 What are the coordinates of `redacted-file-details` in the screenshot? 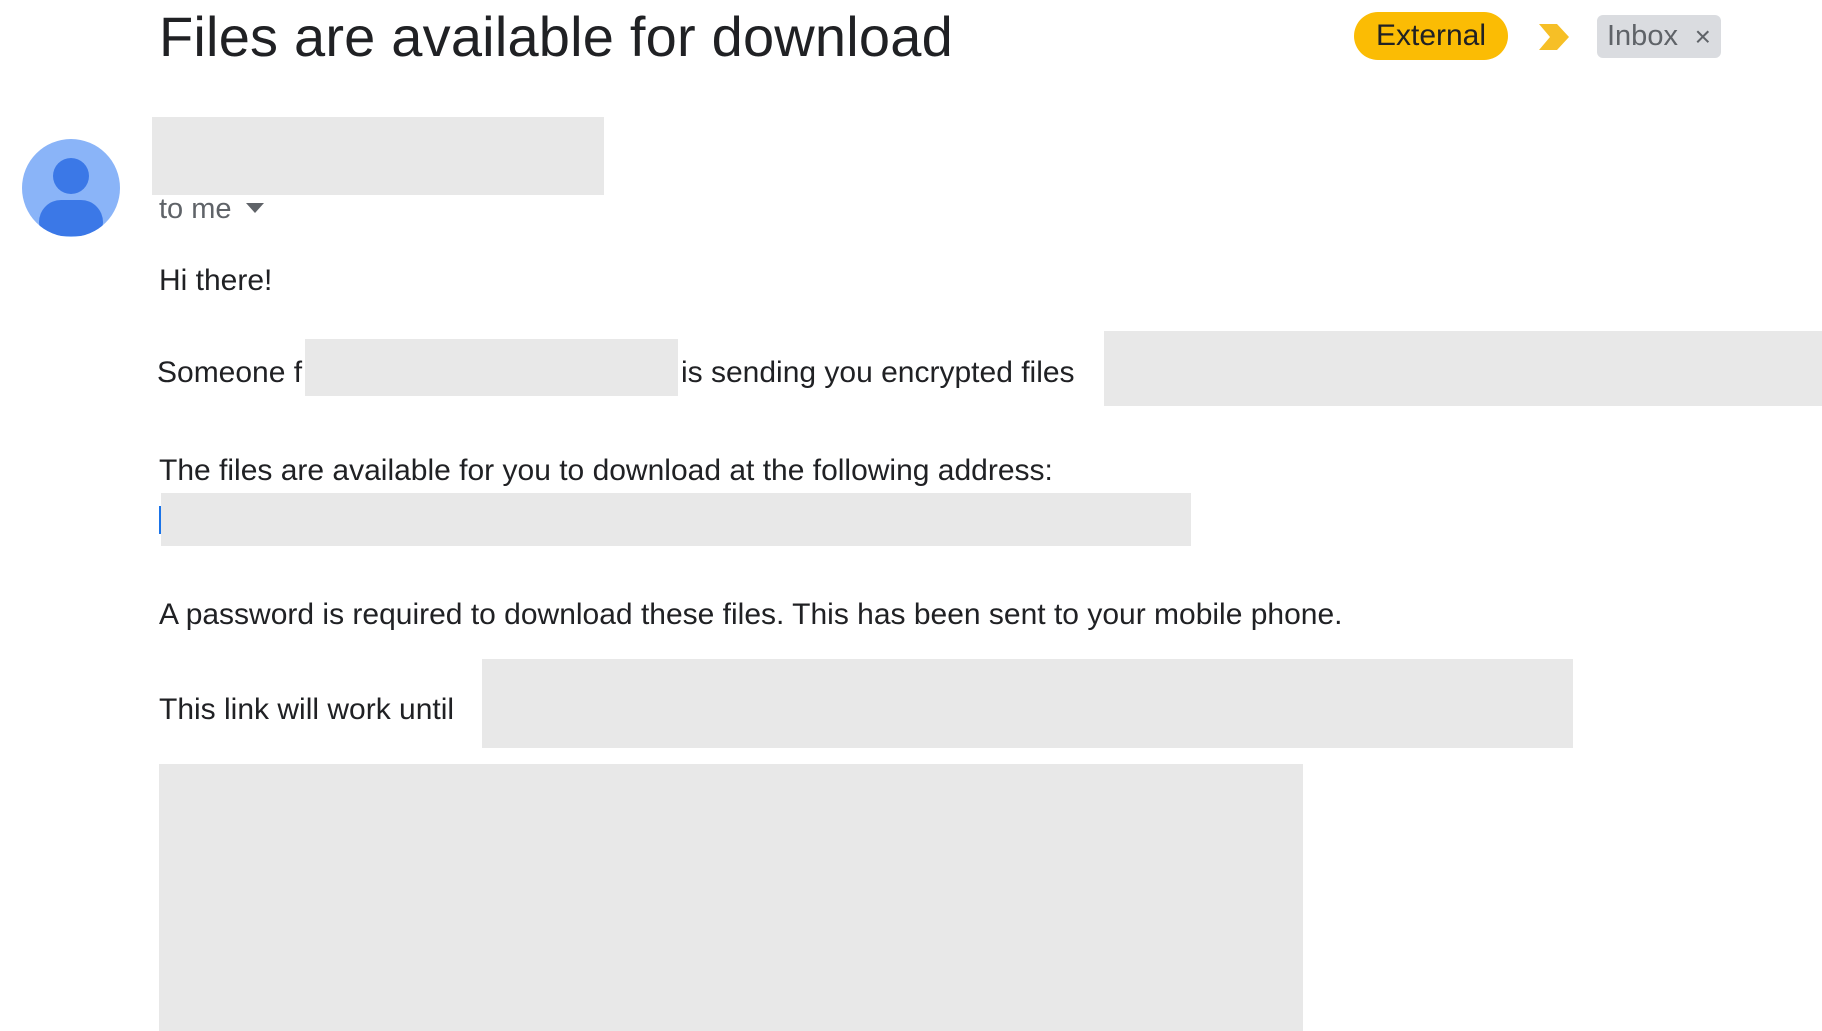 It's located at (1463, 368).